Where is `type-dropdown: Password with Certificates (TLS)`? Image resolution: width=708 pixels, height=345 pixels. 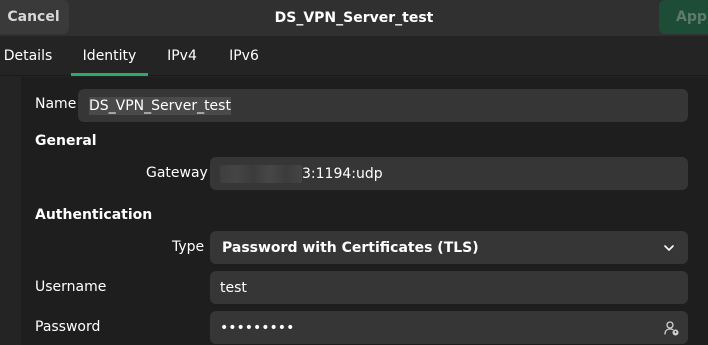 type-dropdown: Password with Certificates (TLS) is located at coordinates (449, 247).